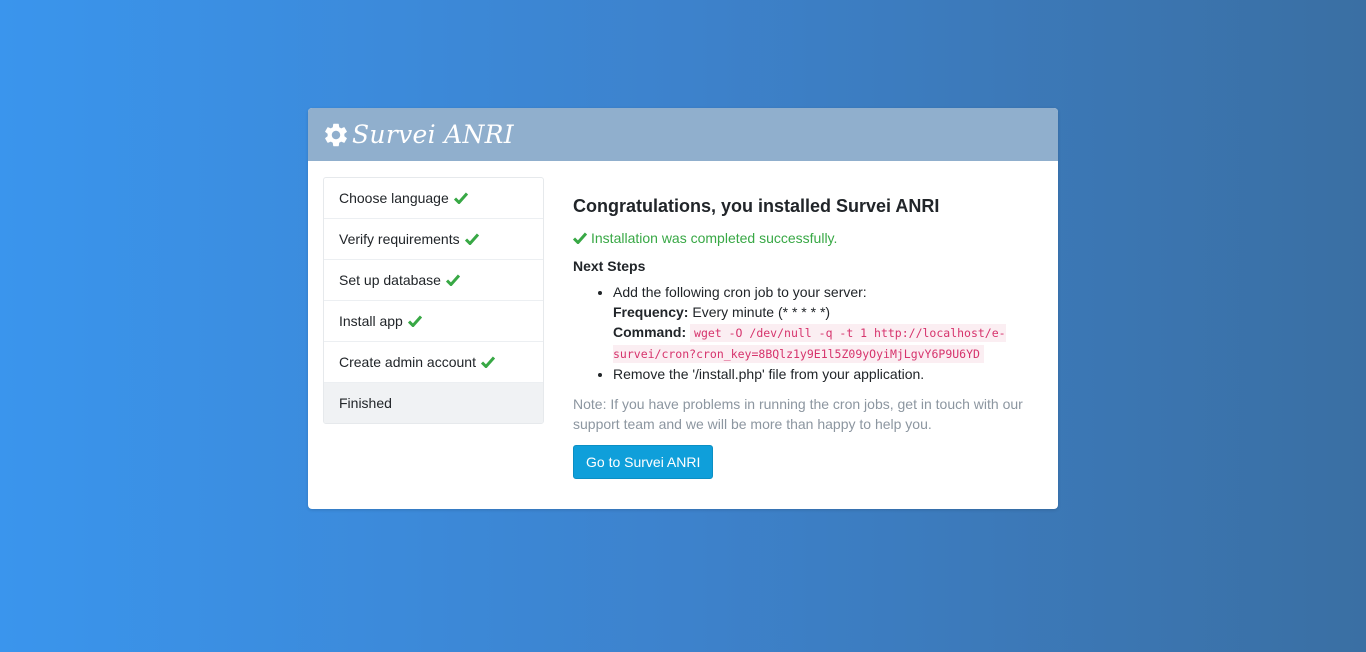  I want to click on app-logo-title: Survei ANRI, so click(433, 134).